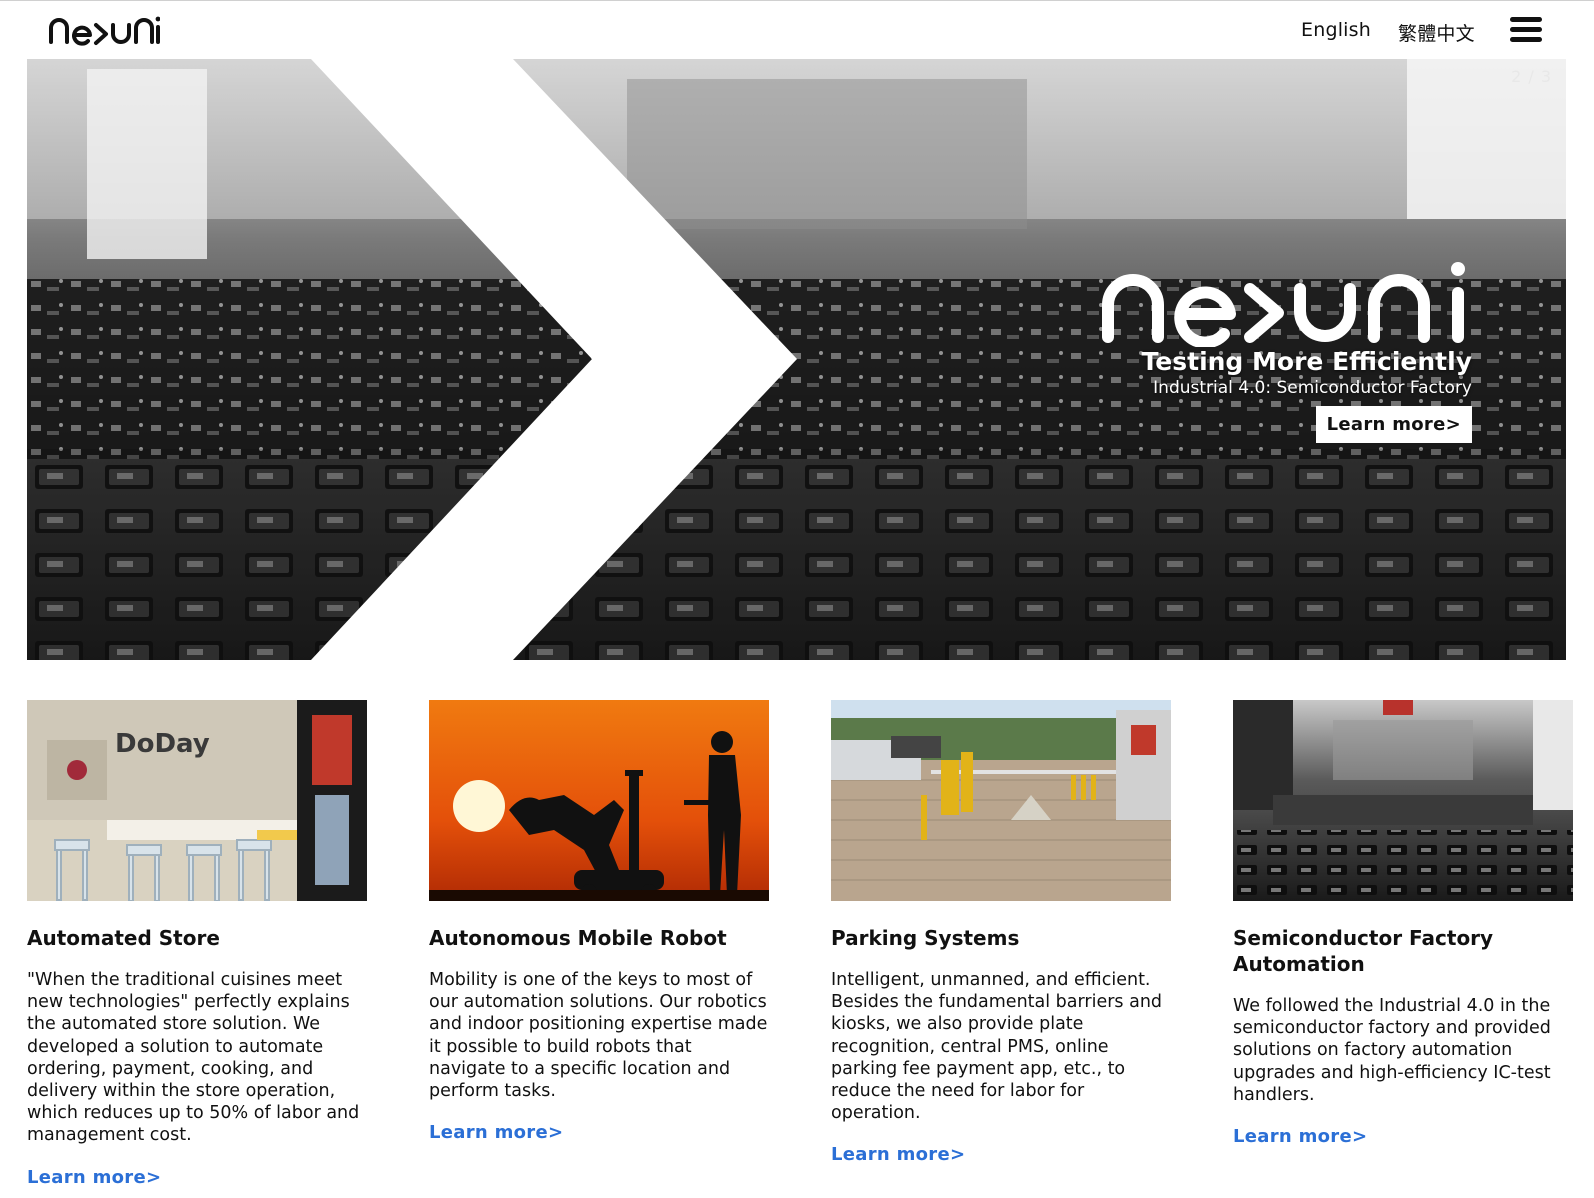  Describe the element at coordinates (1393, 424) in the screenshot. I see `hero-learn-more-button: Learn more>` at that location.